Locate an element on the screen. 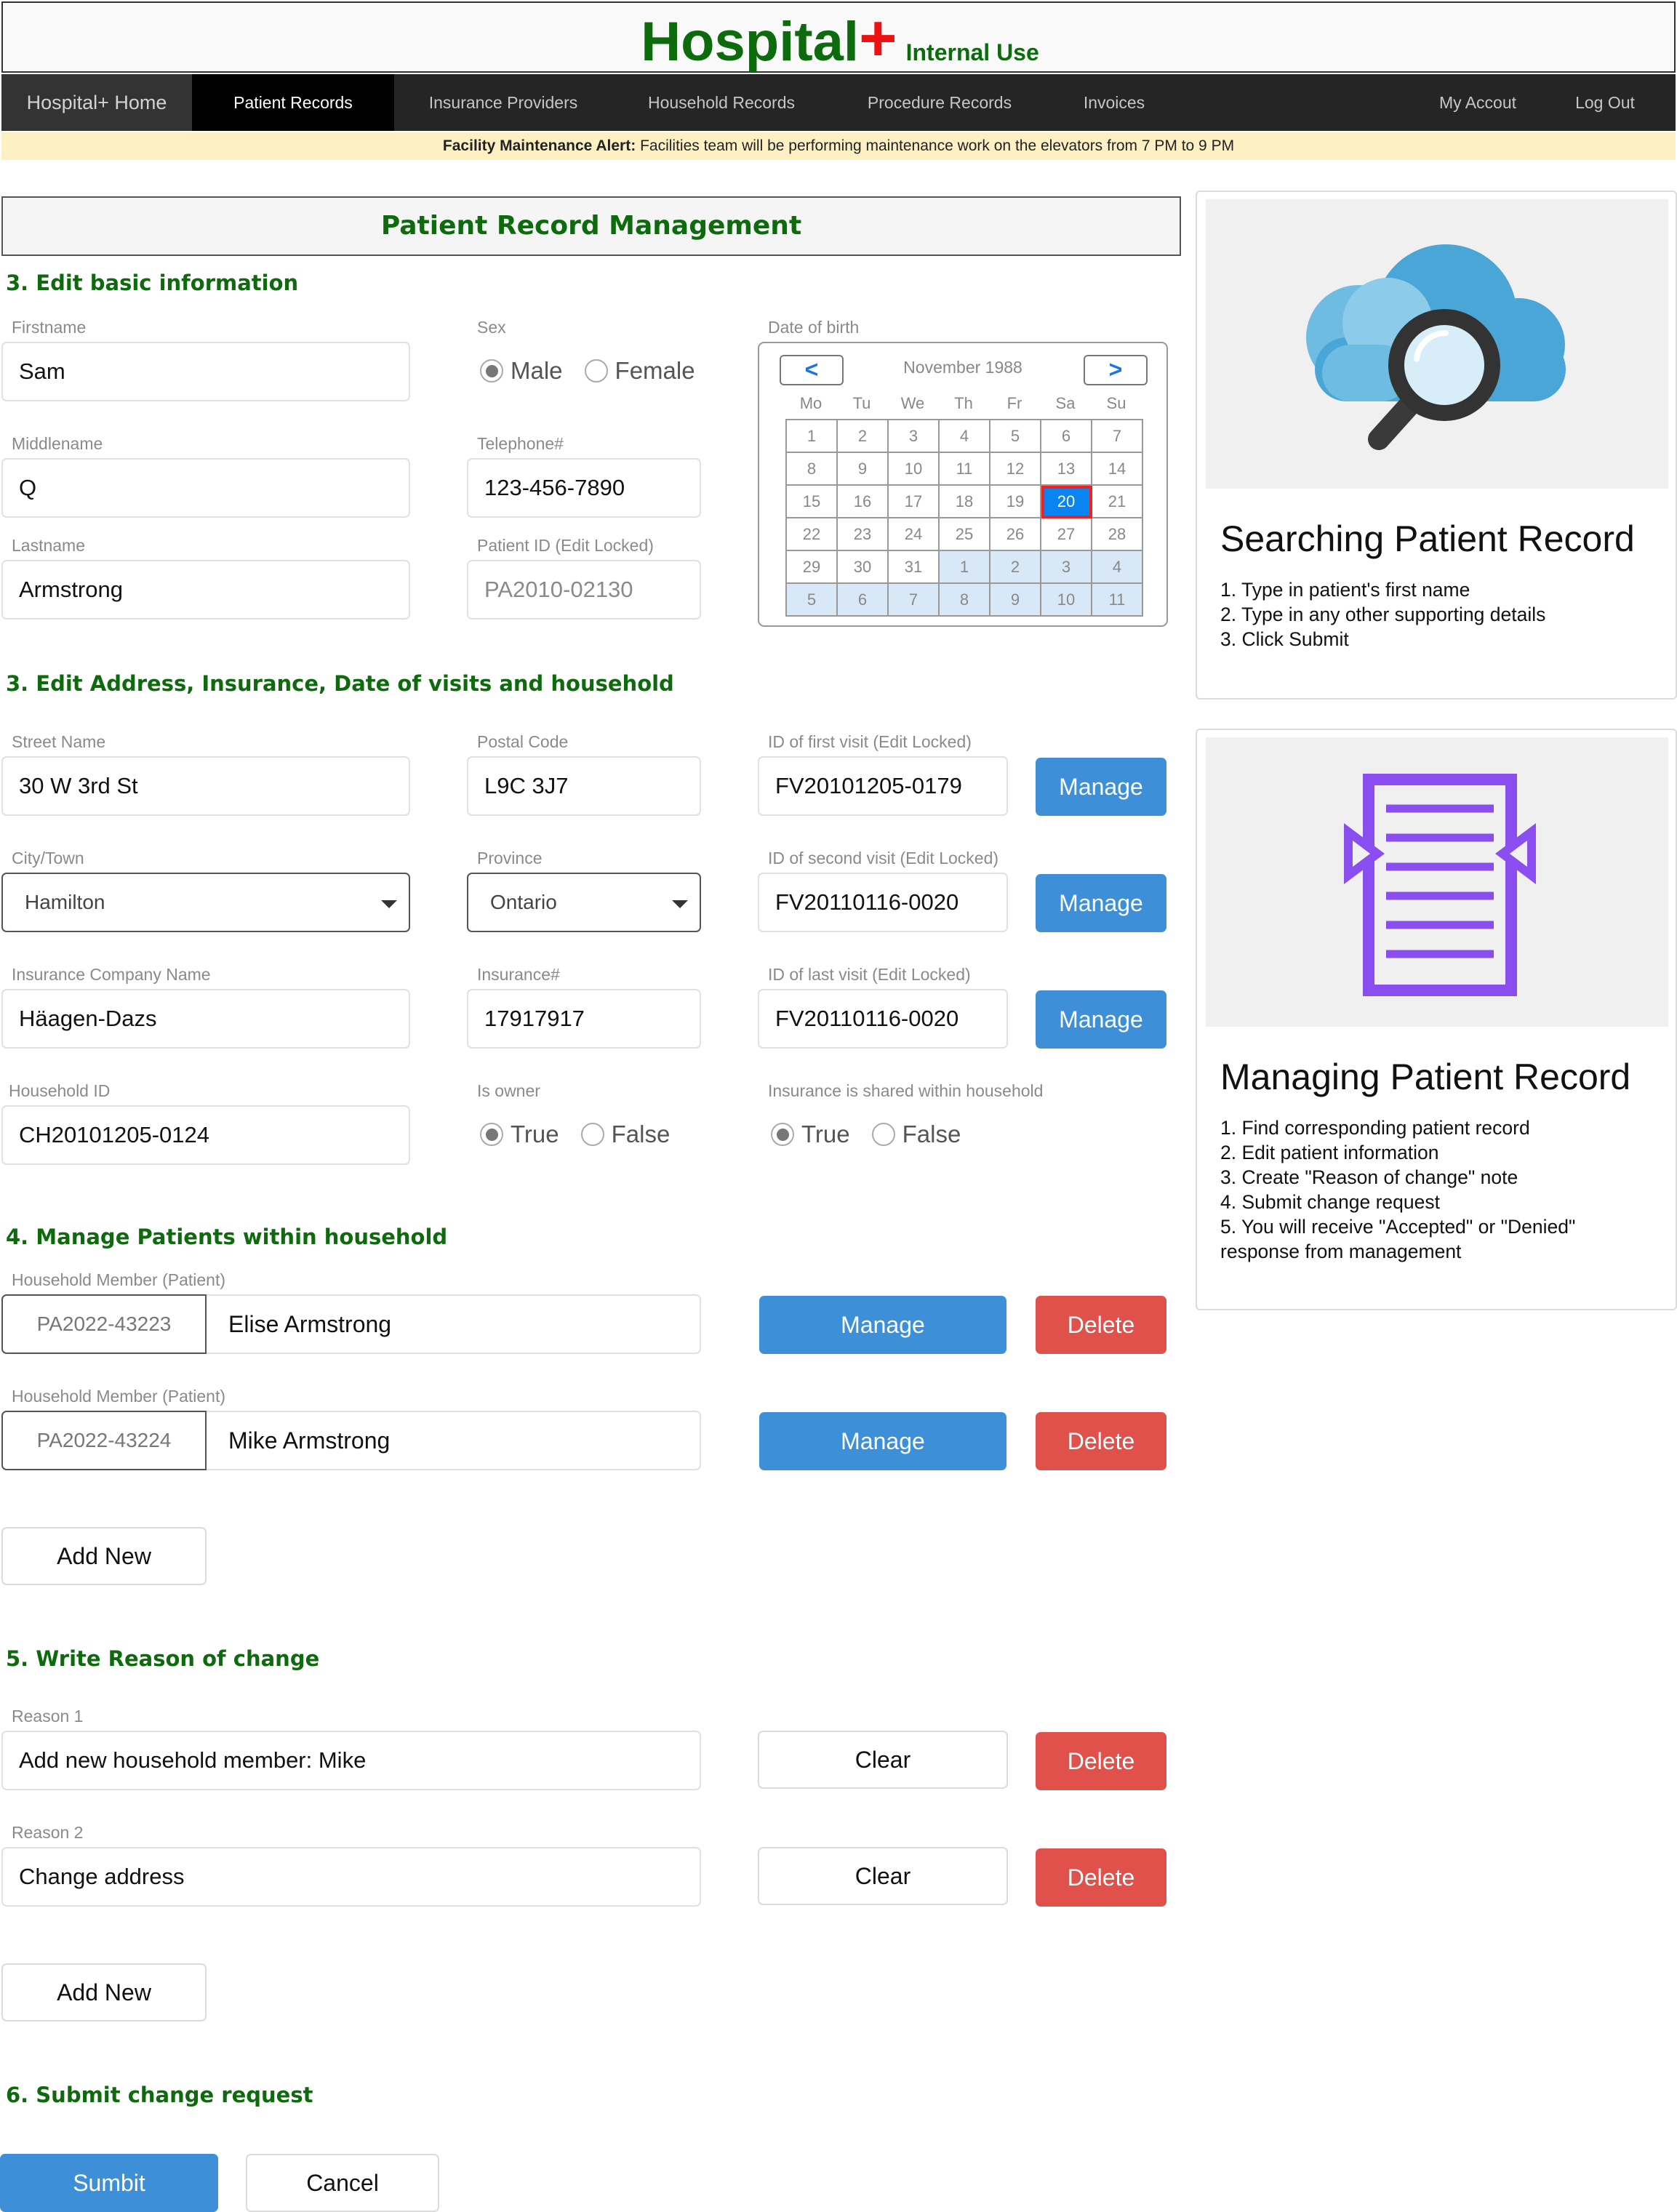 The image size is (1677, 2212). nav-item-invoices: Invoices is located at coordinates (1114, 103).